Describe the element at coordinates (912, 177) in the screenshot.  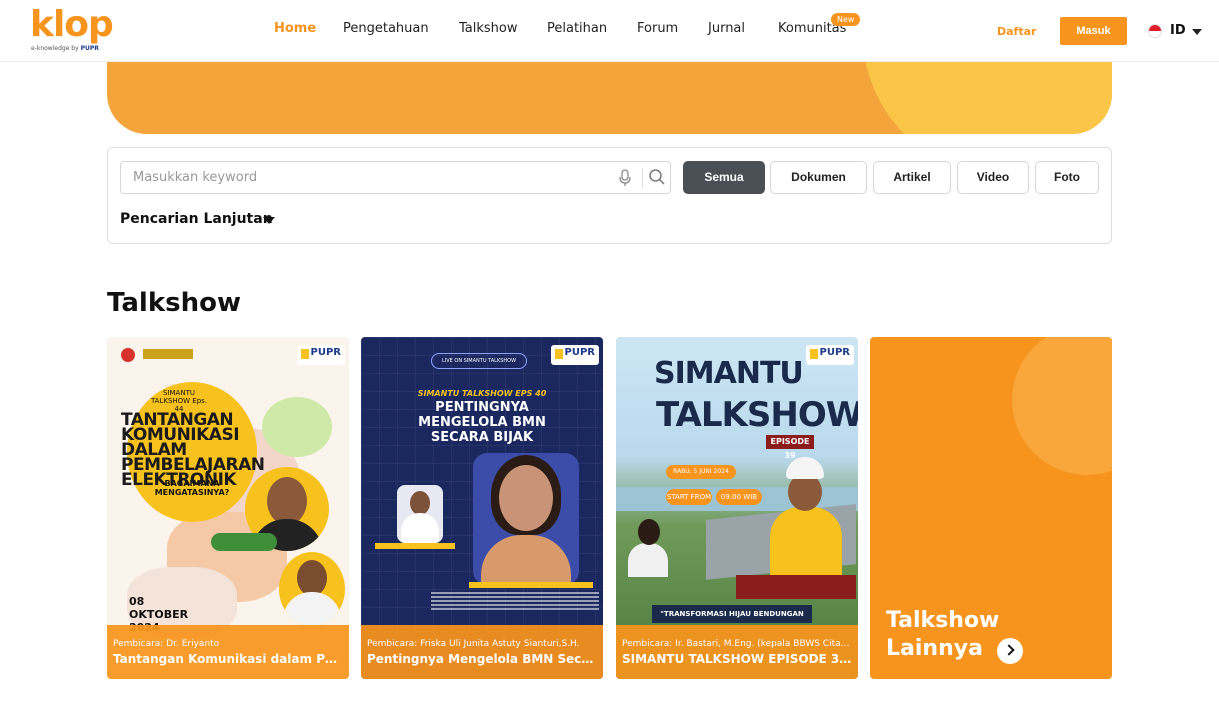
I see `filter-artikel: Artikel` at that location.